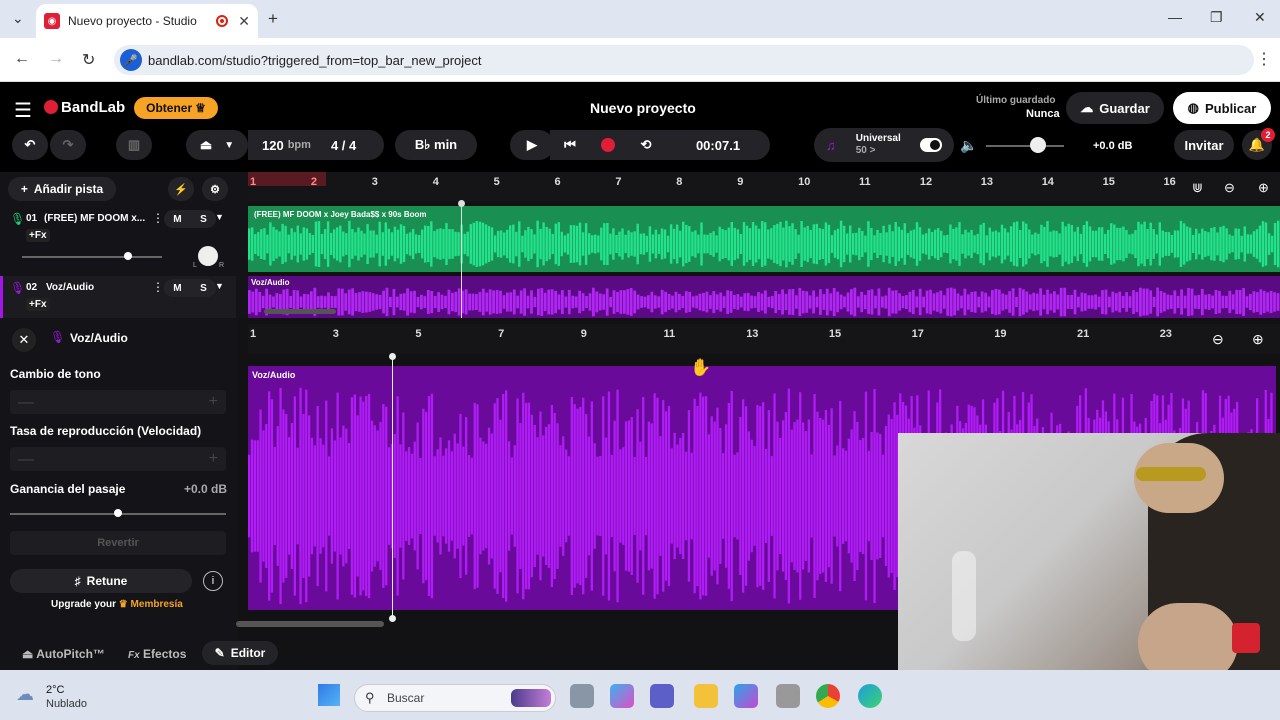  I want to click on weather-temp: 2°C, so click(55, 690).